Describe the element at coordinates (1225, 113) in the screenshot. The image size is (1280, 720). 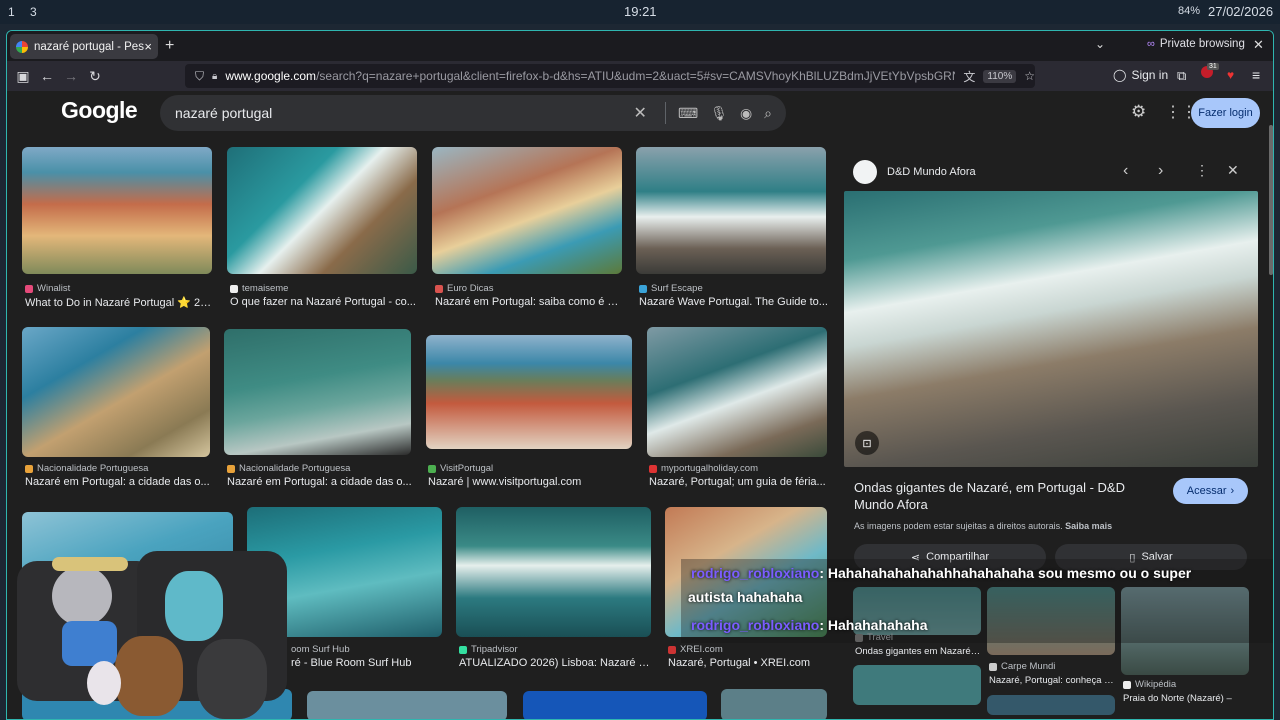
I see `login-button: Fazer login` at that location.